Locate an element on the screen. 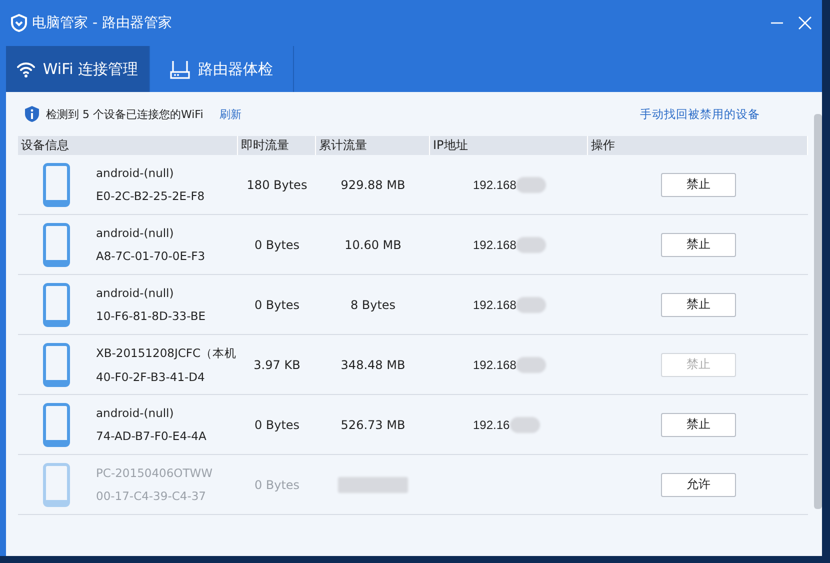 This screenshot has height=563, width=830. info-shield-icon is located at coordinates (32, 114).